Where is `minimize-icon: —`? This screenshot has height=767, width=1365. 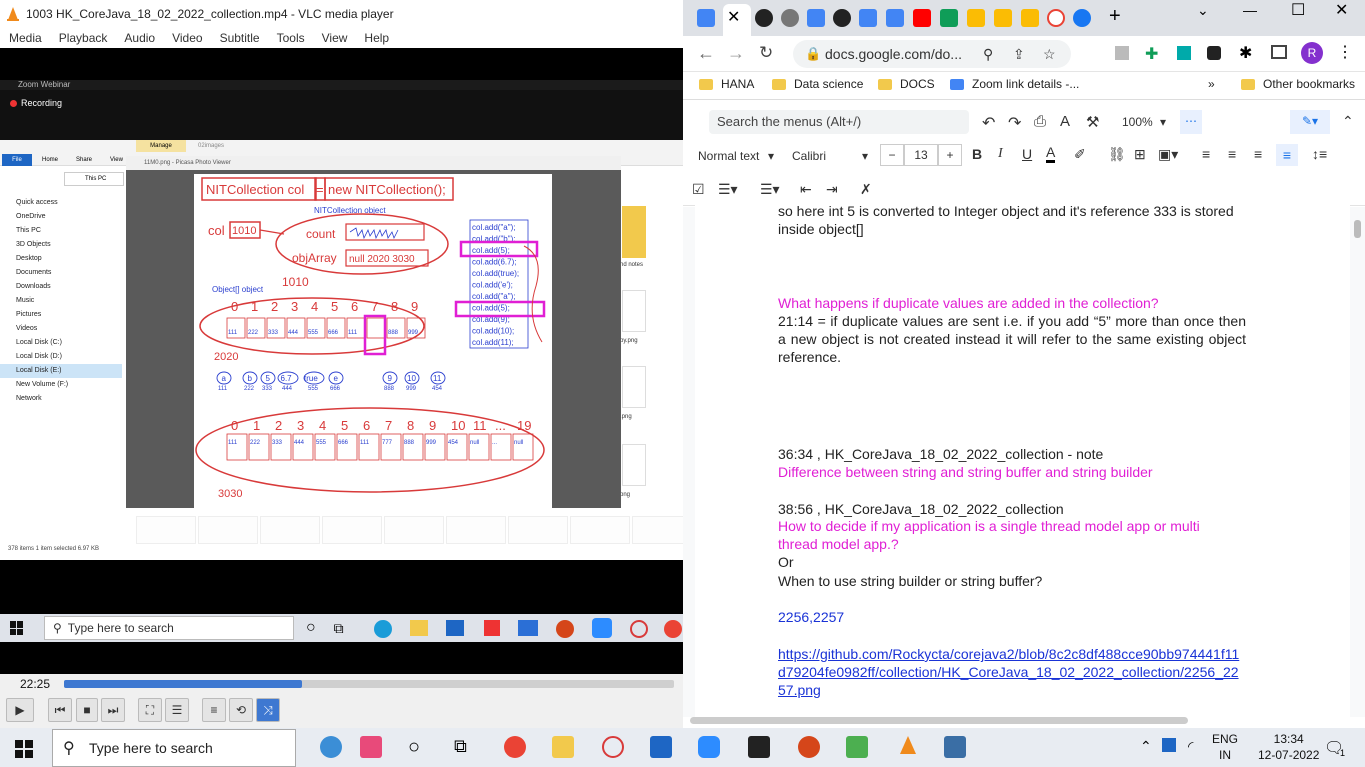 minimize-icon: — is located at coordinates (1250, 10).